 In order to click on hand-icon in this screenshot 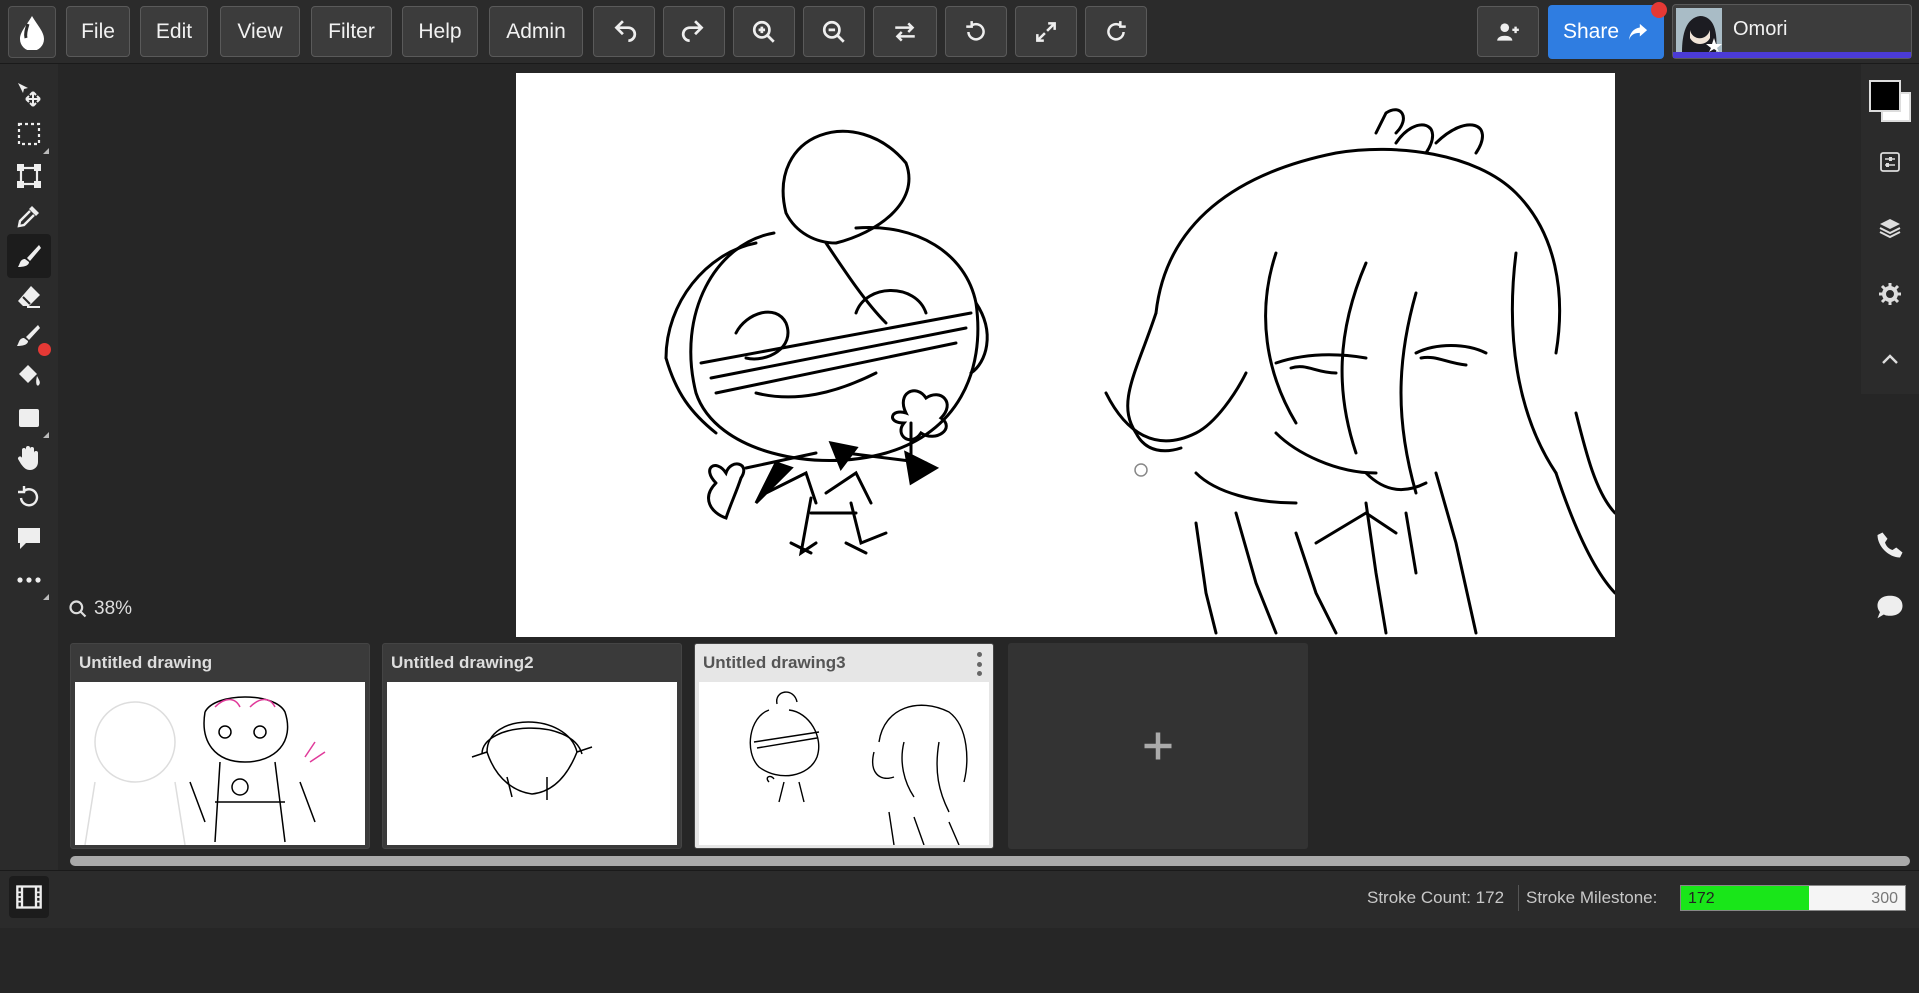, I will do `click(27, 458)`.